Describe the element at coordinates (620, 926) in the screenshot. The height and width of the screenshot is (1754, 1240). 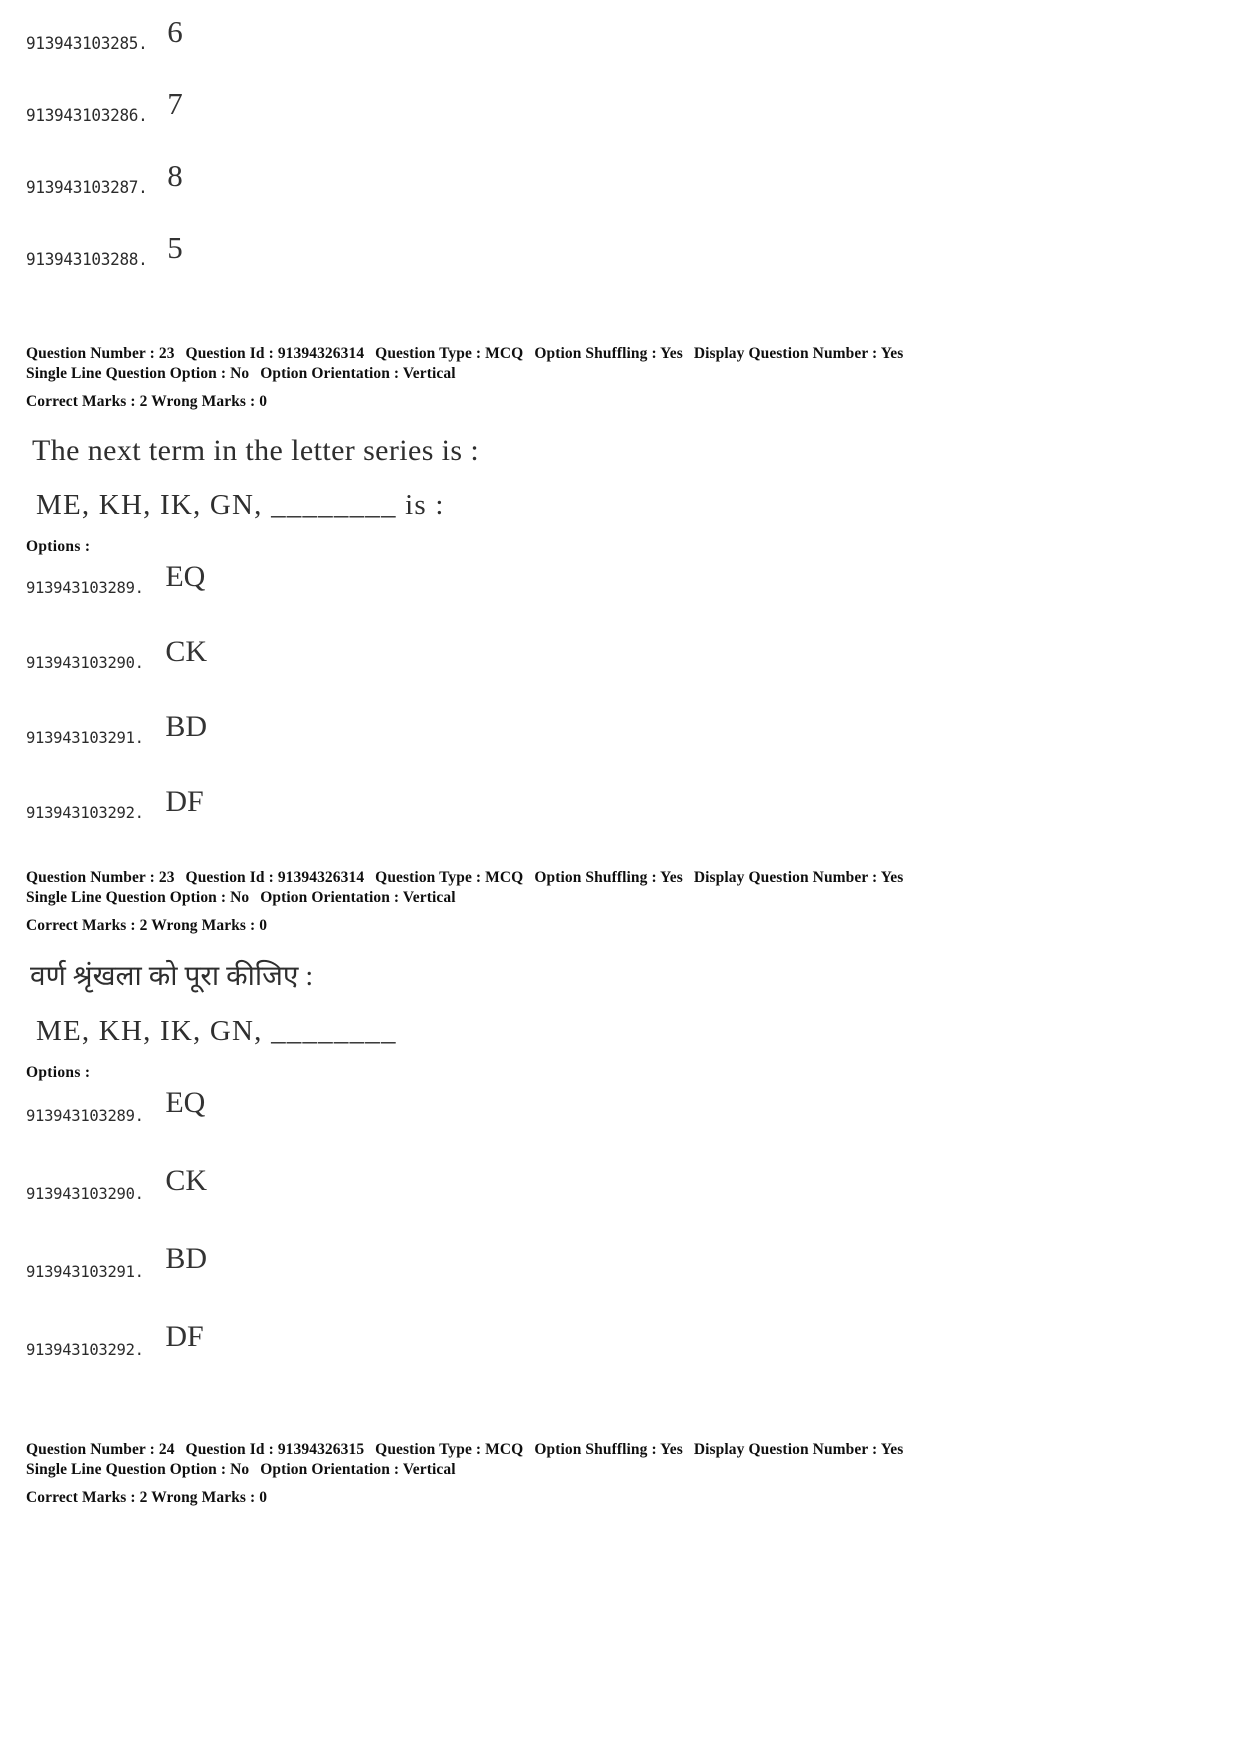
I see `marks-line-hindi: Correct Marks : 2 Wrong Marks : 0` at that location.